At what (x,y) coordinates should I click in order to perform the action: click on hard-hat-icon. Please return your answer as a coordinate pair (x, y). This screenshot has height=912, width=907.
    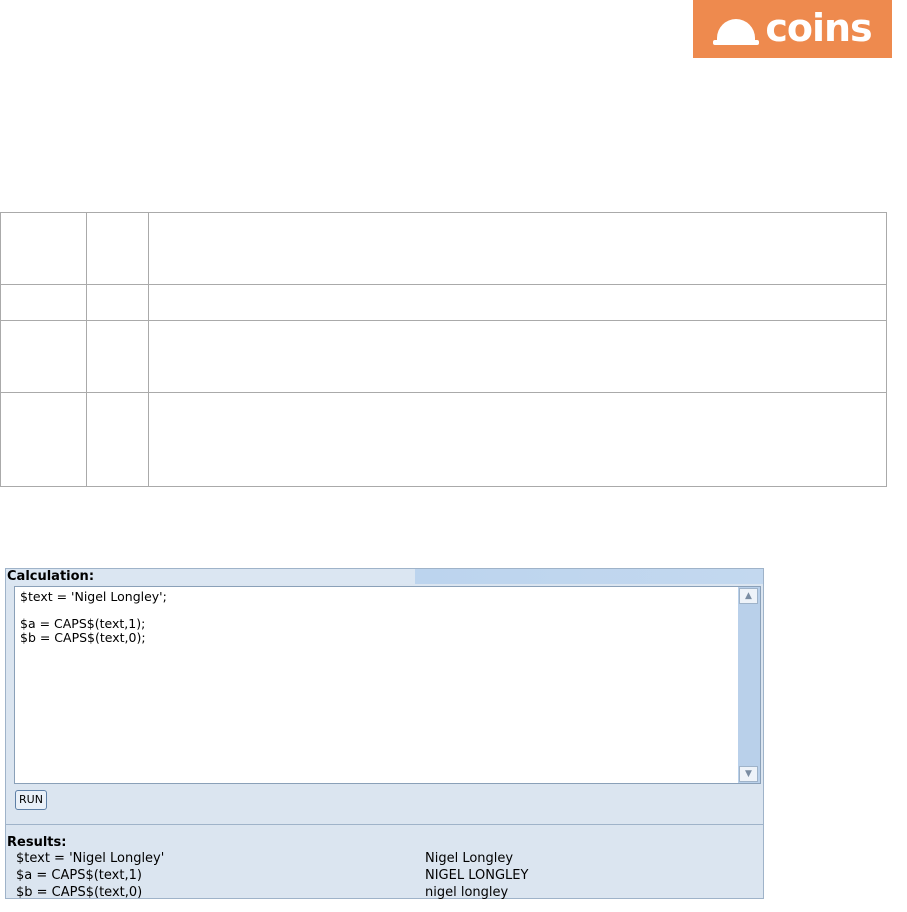
    Looking at the image, I should click on (736, 32).